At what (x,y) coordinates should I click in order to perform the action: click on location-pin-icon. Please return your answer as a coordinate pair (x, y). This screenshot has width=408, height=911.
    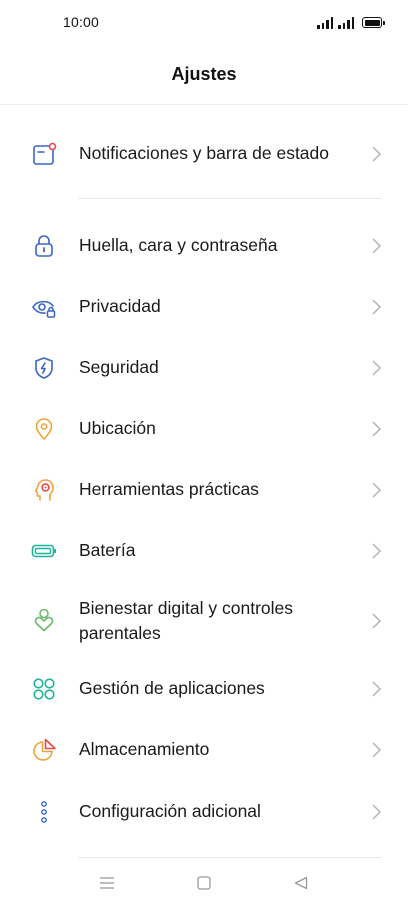
    Looking at the image, I should click on (44, 429).